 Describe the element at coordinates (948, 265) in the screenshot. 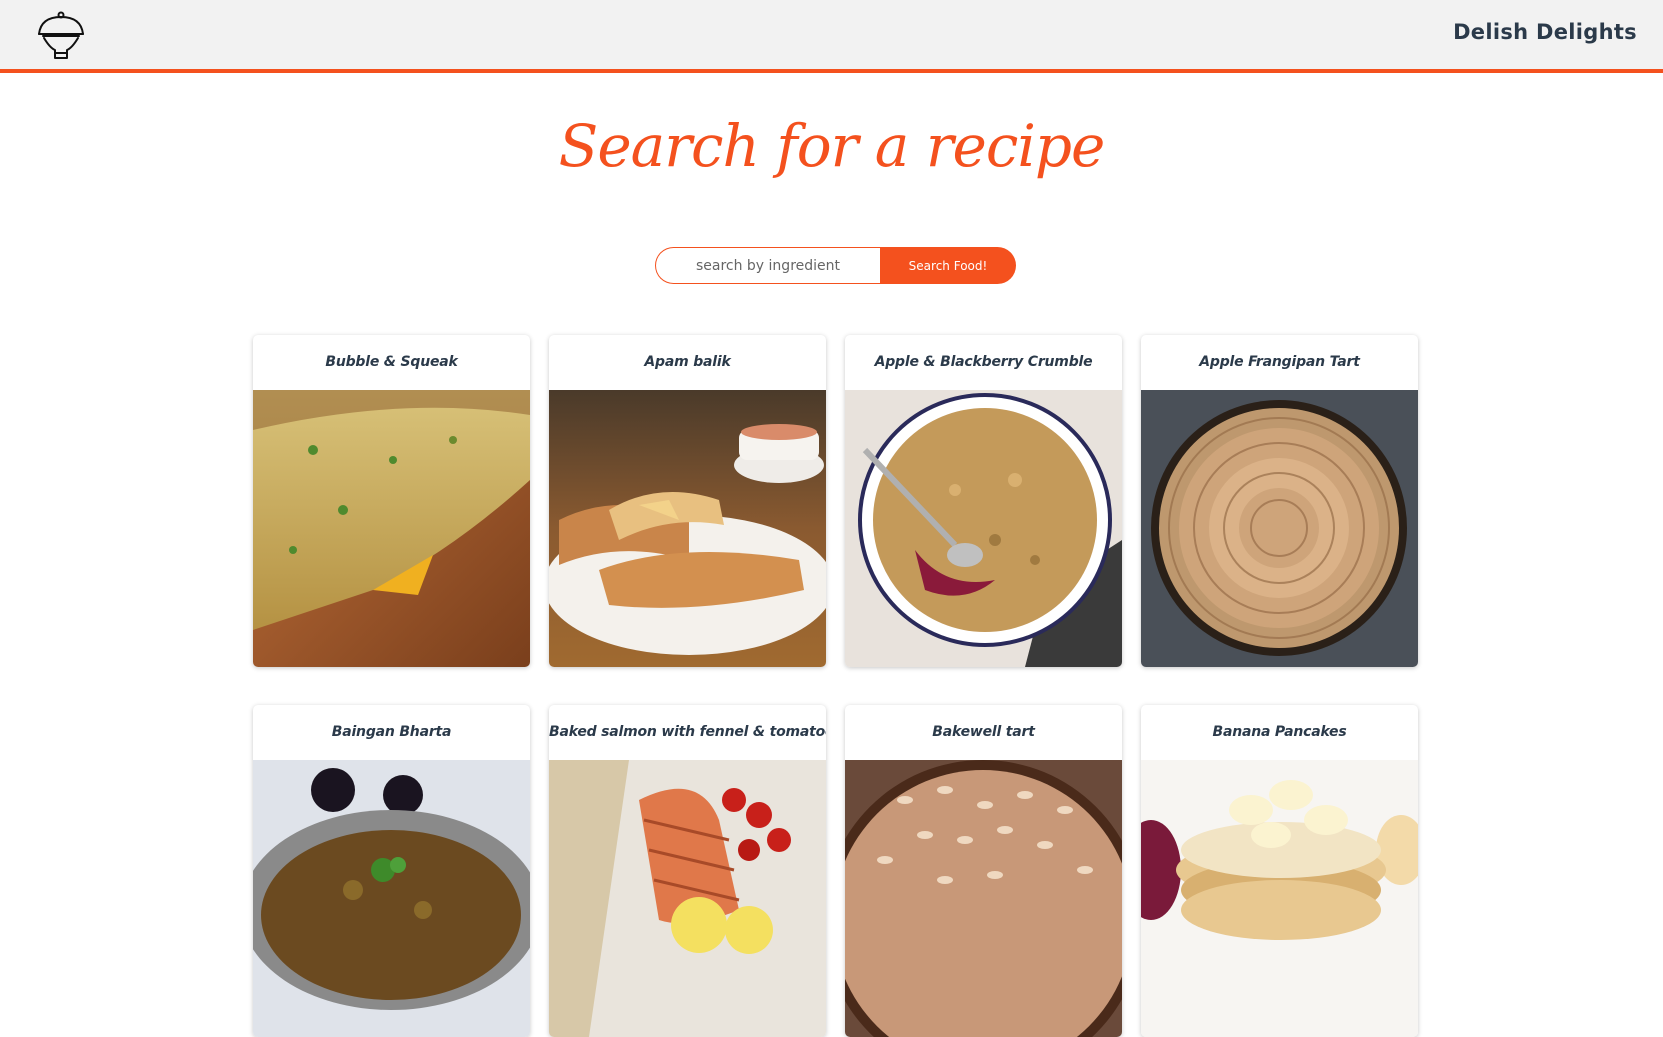

I see `search-button: Search Food!` at that location.